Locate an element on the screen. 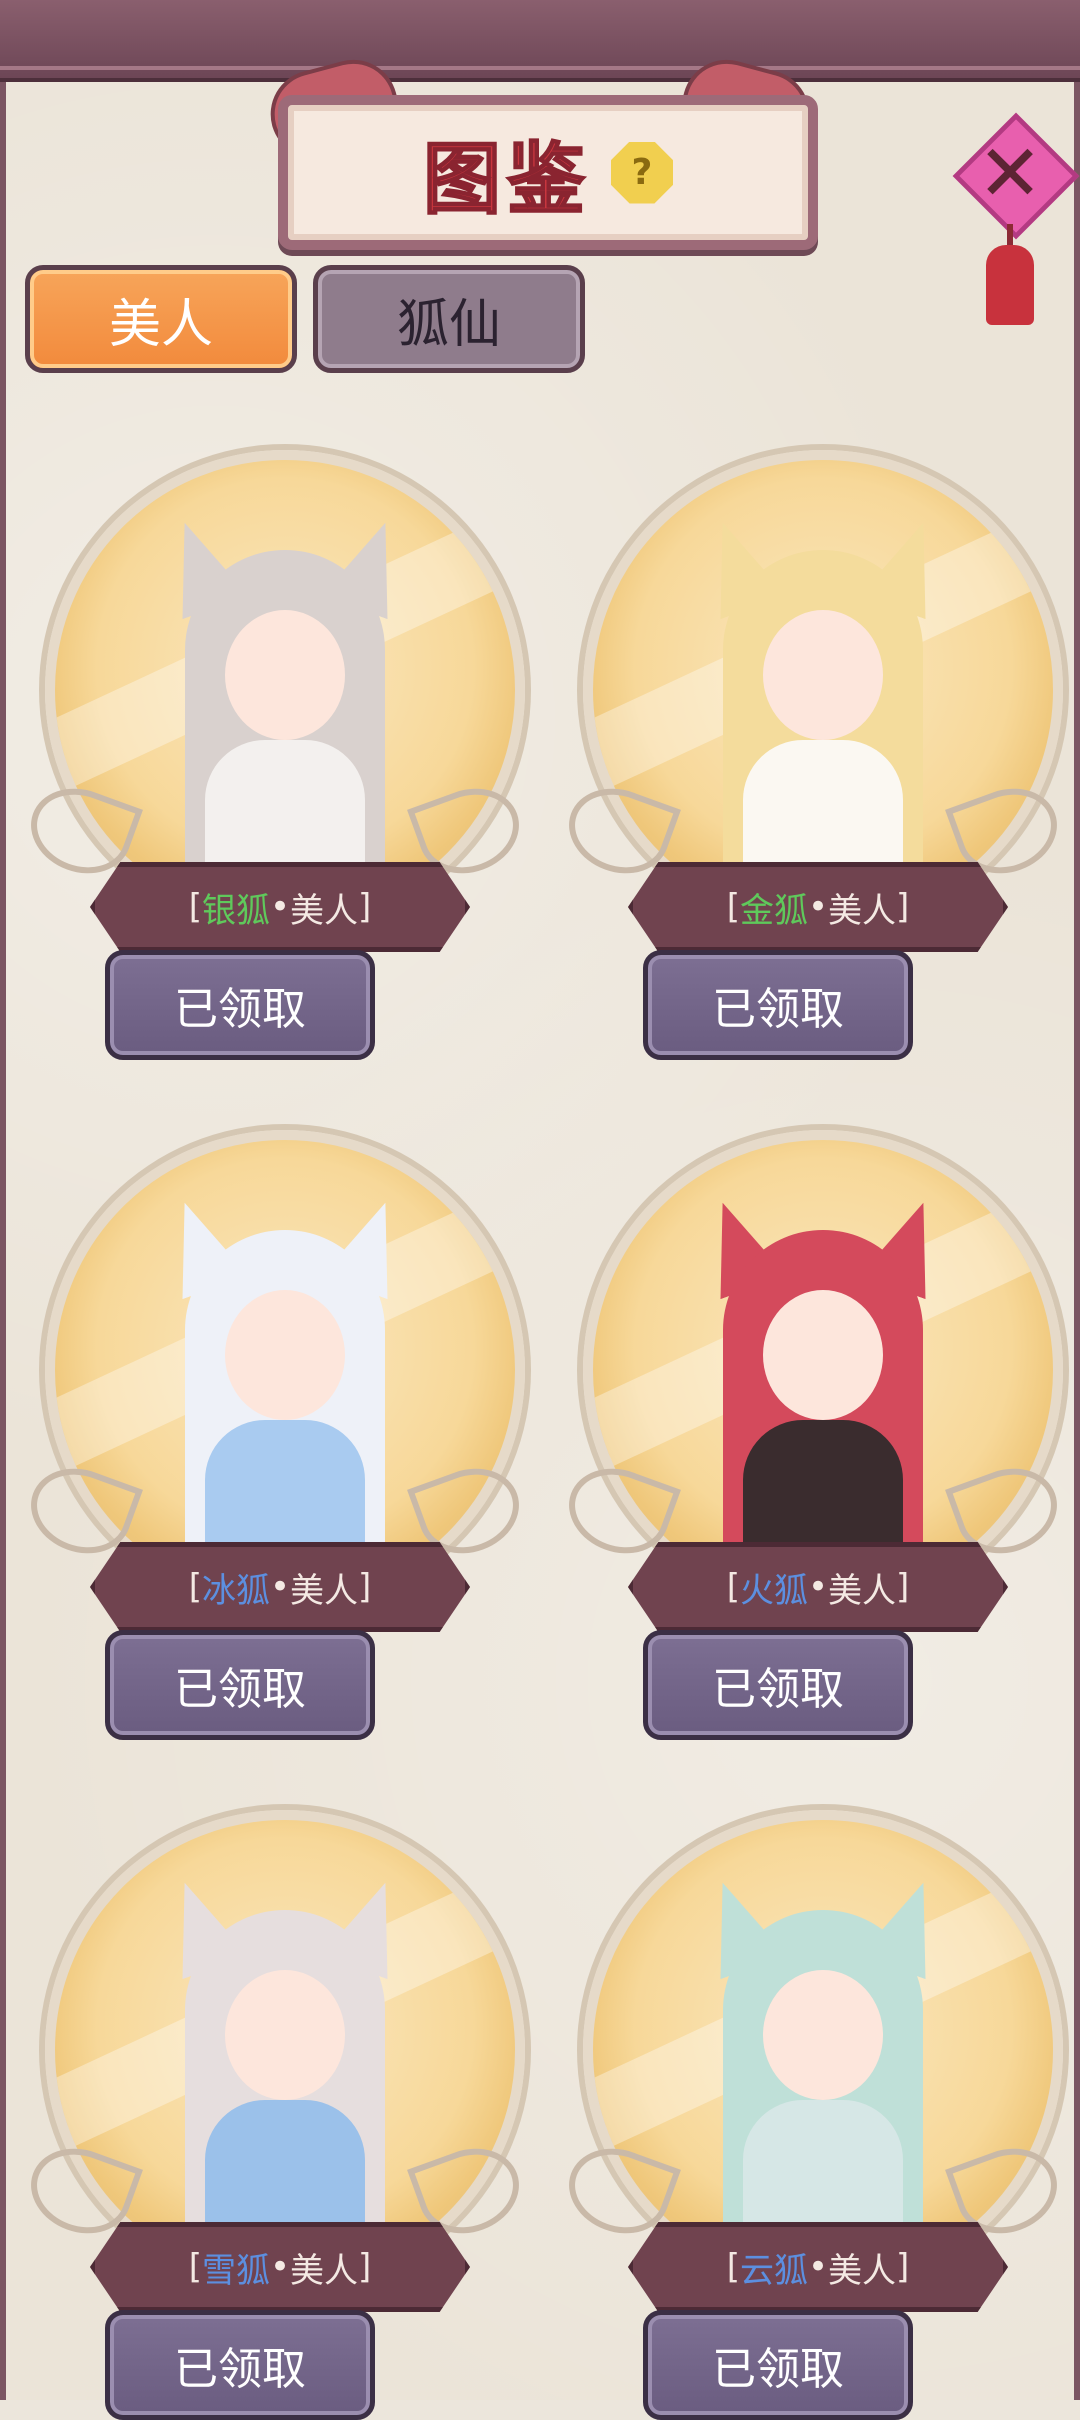 This screenshot has height=2420, width=1080. name-banner: [ 云狐 • 美人 ] is located at coordinates (818, 2267).